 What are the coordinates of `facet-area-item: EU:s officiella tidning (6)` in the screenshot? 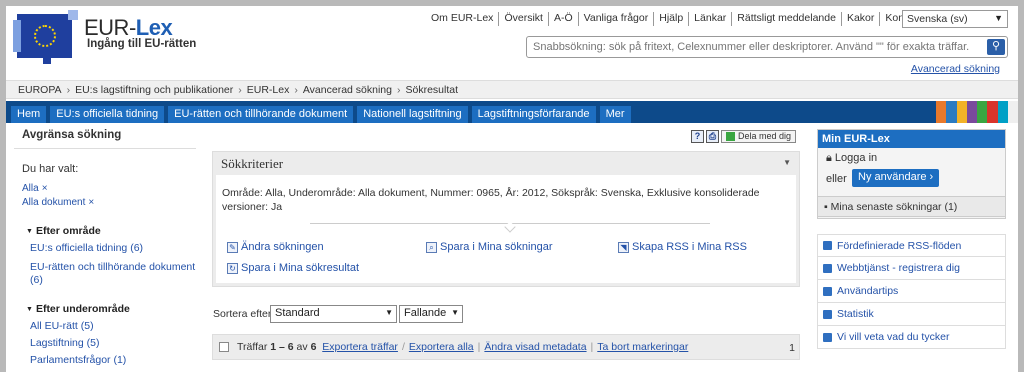 It's located at (115, 248).